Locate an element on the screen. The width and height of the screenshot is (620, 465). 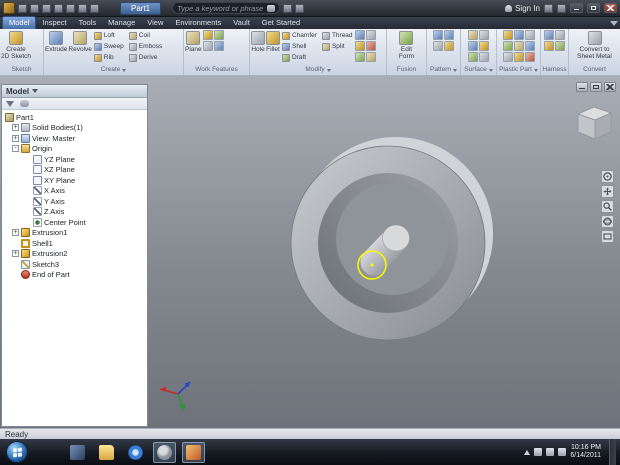
keyword-search-input is located at coordinates (221, 8).